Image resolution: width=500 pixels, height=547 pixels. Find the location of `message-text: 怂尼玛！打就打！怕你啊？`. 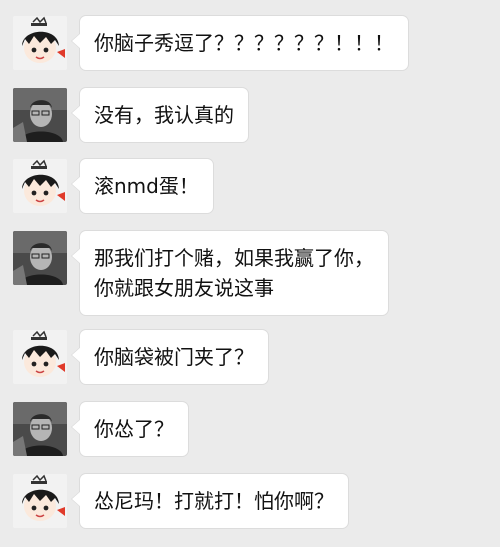

message-text: 怂尼玛！打就打！怕你啊？ is located at coordinates (214, 501).